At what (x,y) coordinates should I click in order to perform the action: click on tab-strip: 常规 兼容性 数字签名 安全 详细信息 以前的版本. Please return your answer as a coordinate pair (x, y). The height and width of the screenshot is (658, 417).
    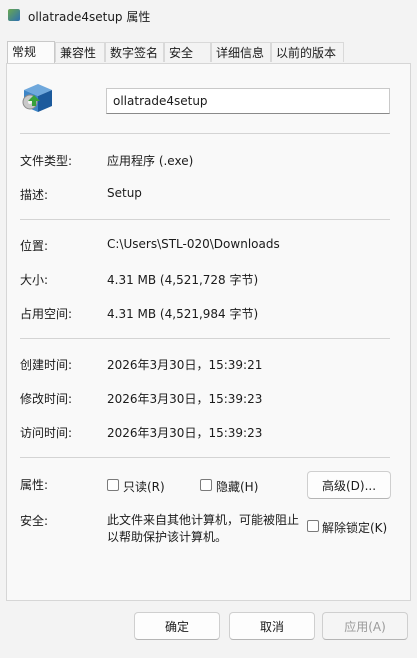
    Looking at the image, I should click on (208, 52).